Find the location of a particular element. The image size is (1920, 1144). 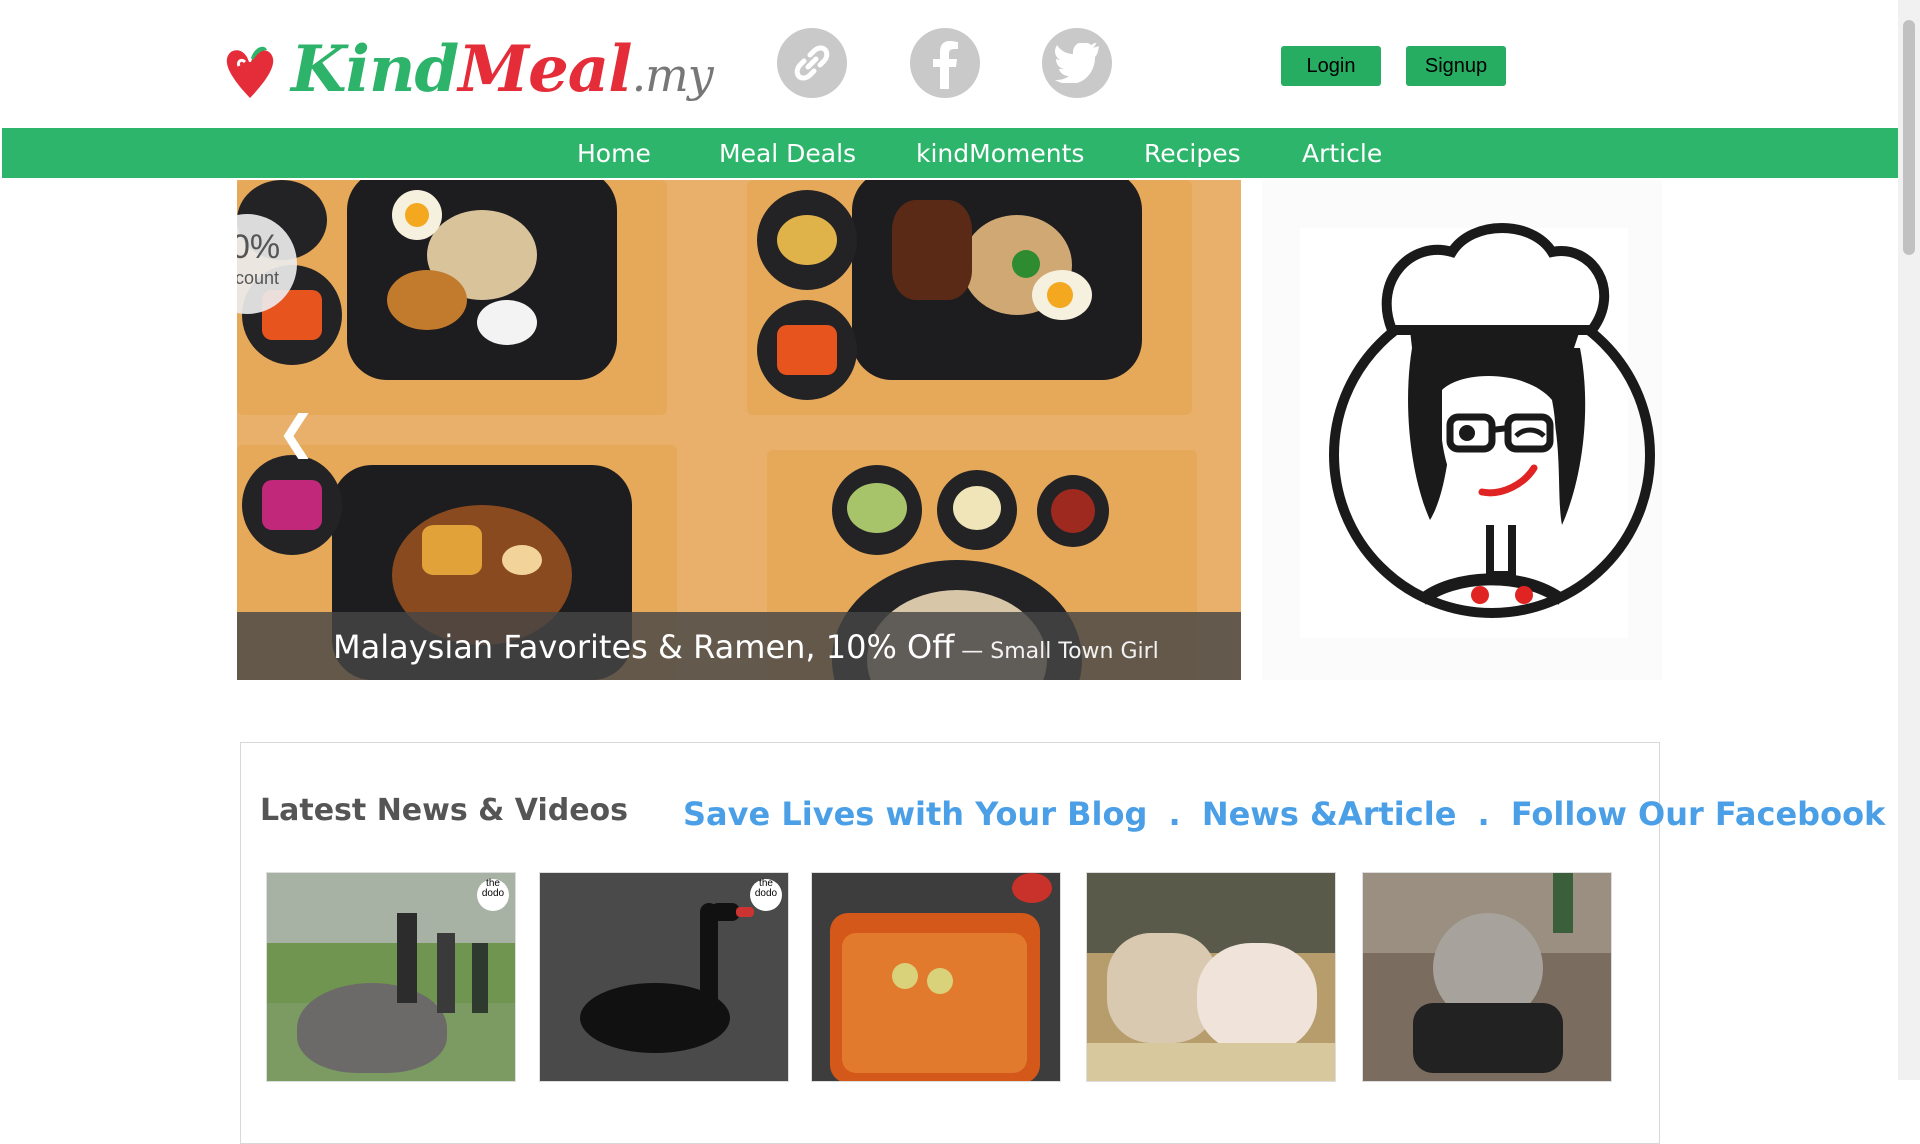

caption-main: Malaysian Favorites & Ramen, 10% Off is located at coordinates (644, 647).